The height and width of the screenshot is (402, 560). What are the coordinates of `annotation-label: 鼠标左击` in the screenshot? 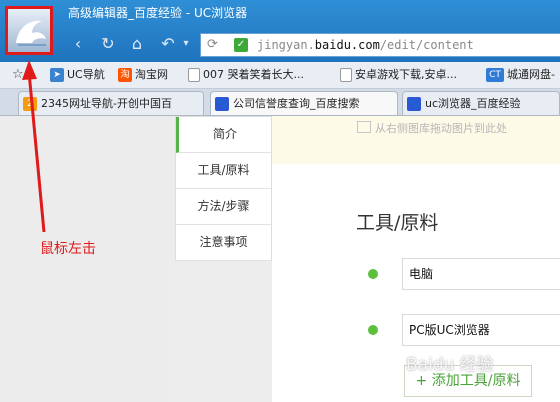 It's located at (68, 249).